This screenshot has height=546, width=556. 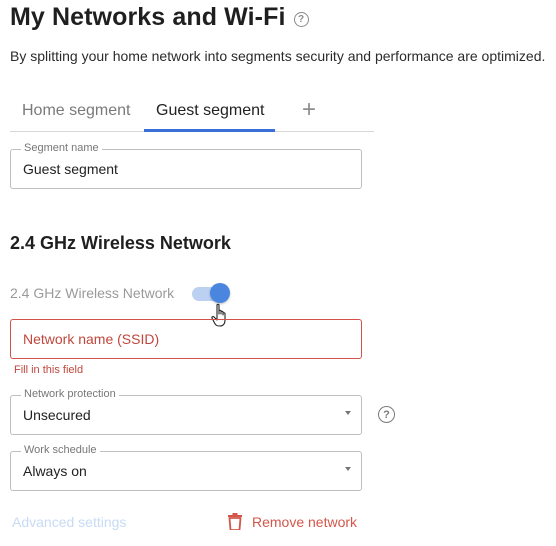 What do you see at coordinates (91, 339) in the screenshot?
I see `ssid-placeholder: Network name (SSID)` at bounding box center [91, 339].